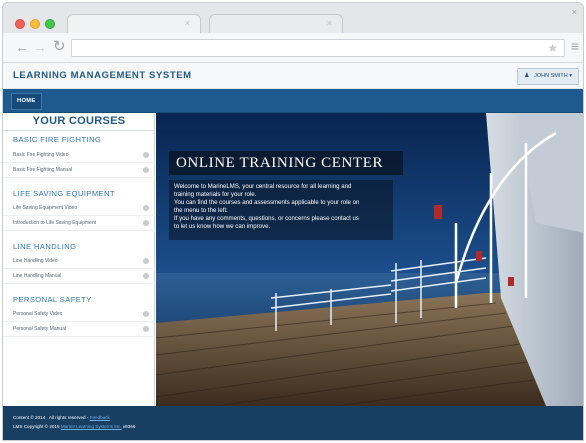  Describe the element at coordinates (574, 12) in the screenshot. I see `window-close-icon: ×` at that location.